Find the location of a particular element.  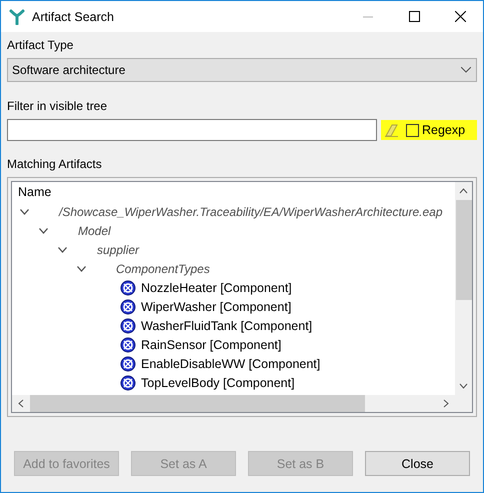

scroll-right-icon is located at coordinates (446, 403).